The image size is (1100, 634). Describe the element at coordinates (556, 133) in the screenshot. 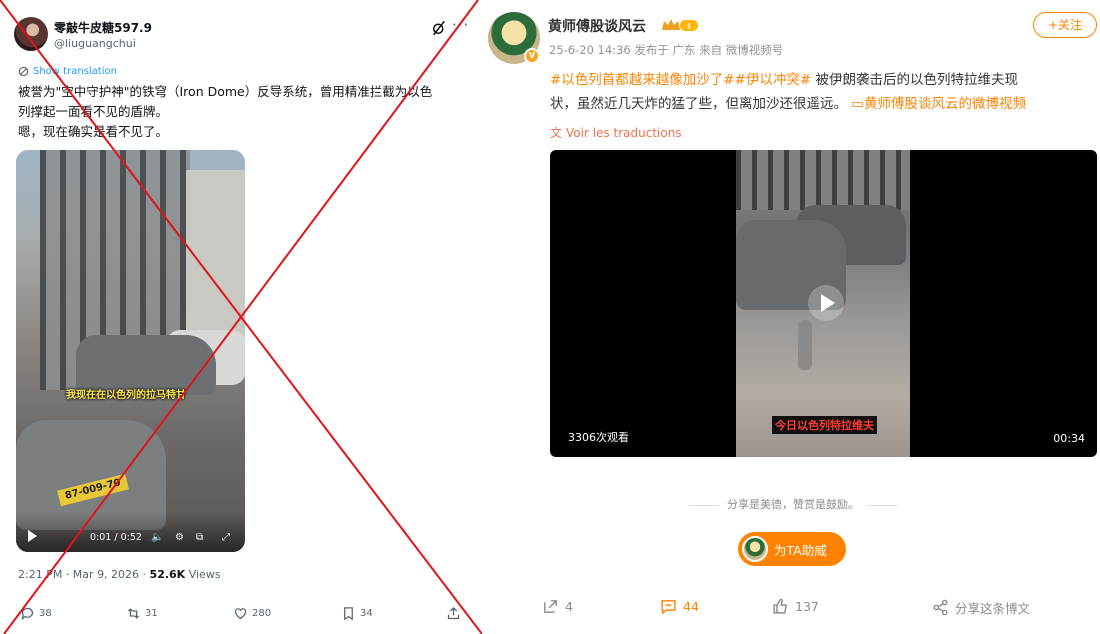

I see `translate-icon: 文` at that location.